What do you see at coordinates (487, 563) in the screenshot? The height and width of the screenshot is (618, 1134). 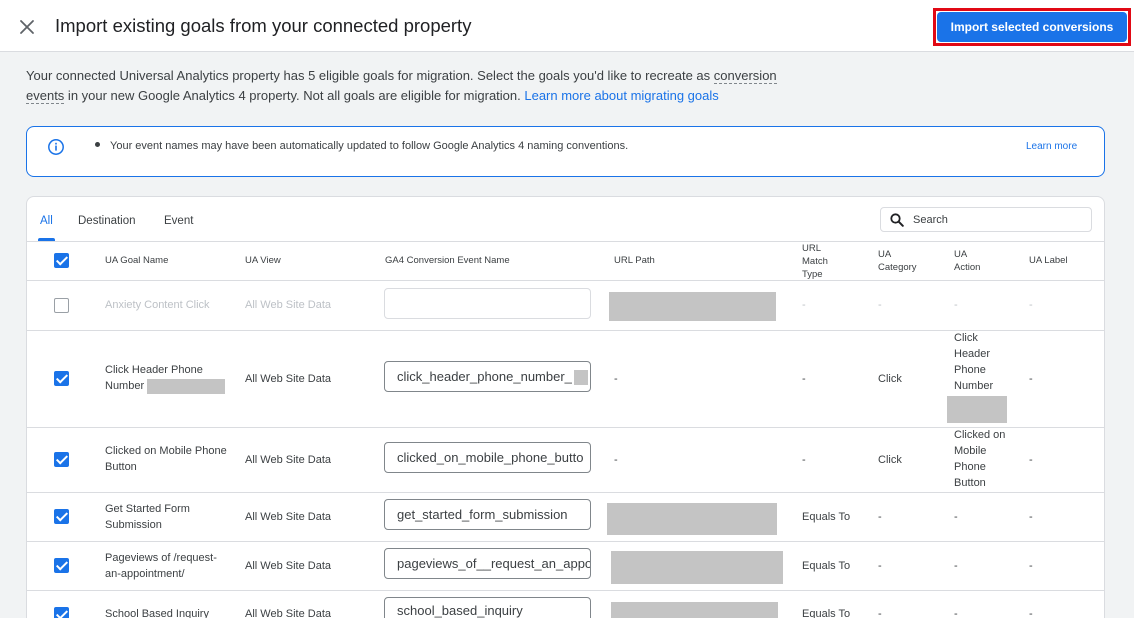 I see `event-name-input: pageviews_of__request_an_appo` at bounding box center [487, 563].